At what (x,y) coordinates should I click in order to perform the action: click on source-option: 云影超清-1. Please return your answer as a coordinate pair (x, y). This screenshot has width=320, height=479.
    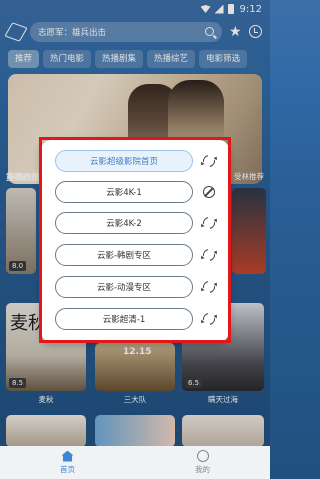
    Looking at the image, I should click on (124, 319).